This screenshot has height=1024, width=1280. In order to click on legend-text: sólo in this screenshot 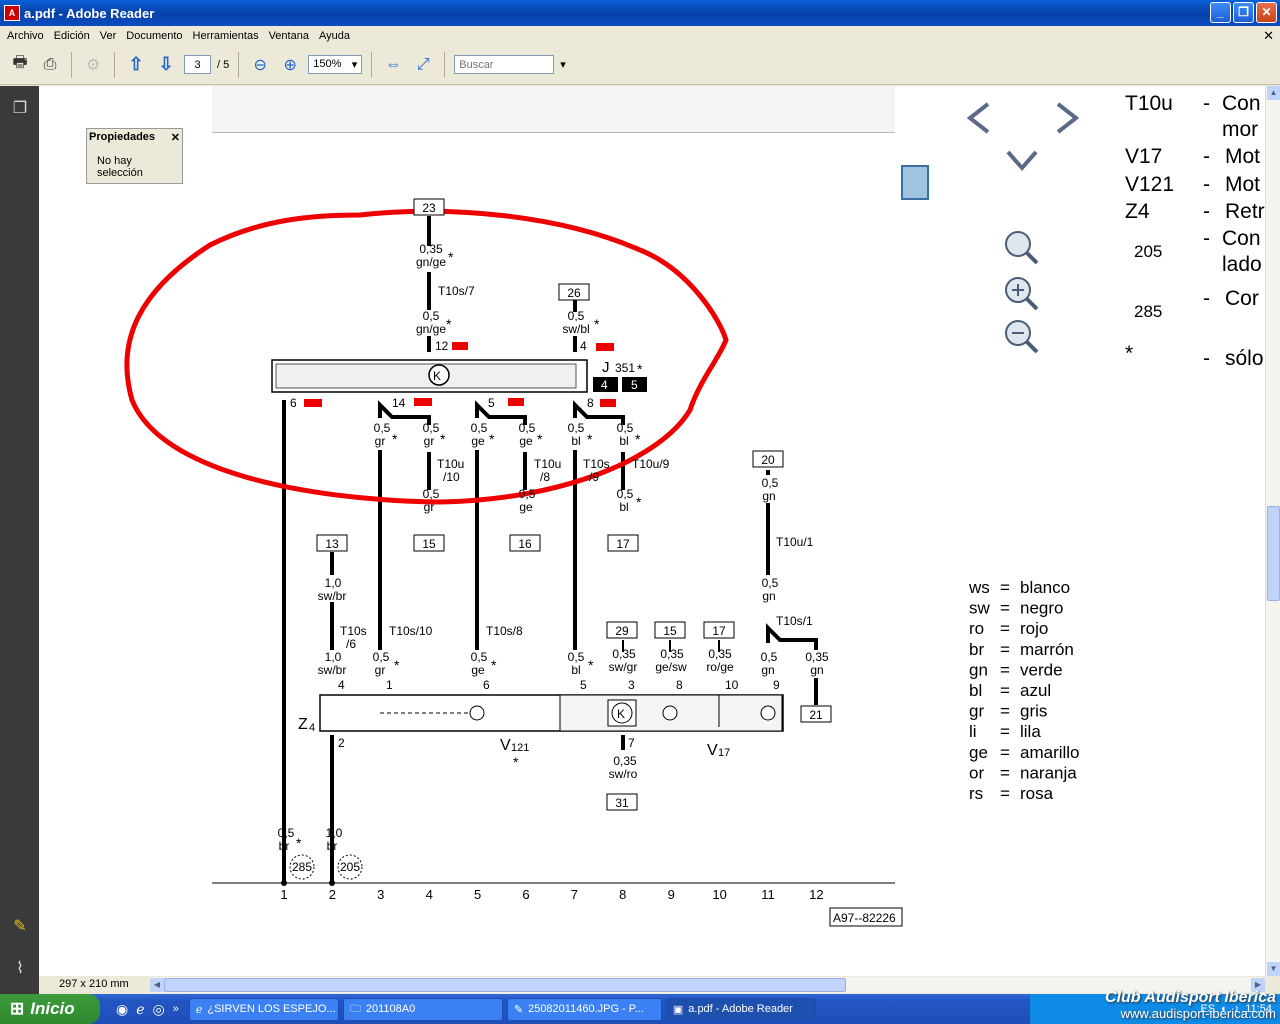, I will do `click(1244, 358)`.